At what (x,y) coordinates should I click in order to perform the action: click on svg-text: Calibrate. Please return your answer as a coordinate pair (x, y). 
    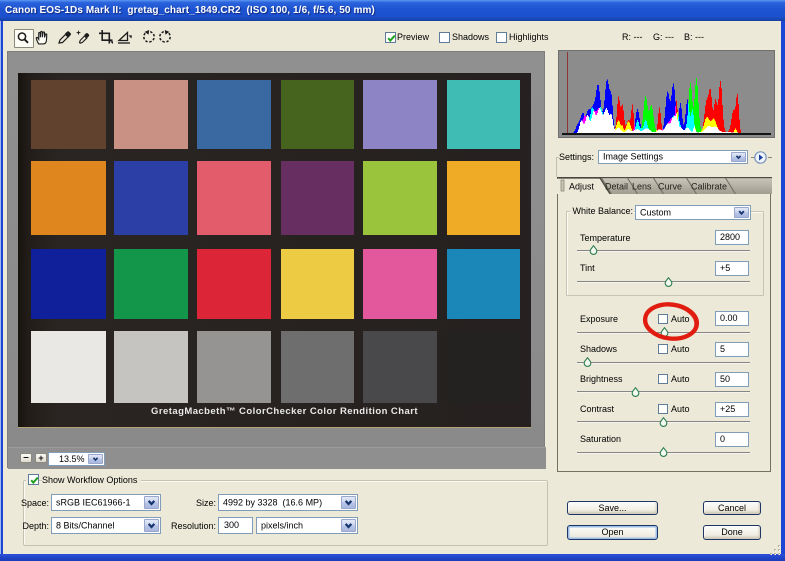
    Looking at the image, I should click on (709, 186).